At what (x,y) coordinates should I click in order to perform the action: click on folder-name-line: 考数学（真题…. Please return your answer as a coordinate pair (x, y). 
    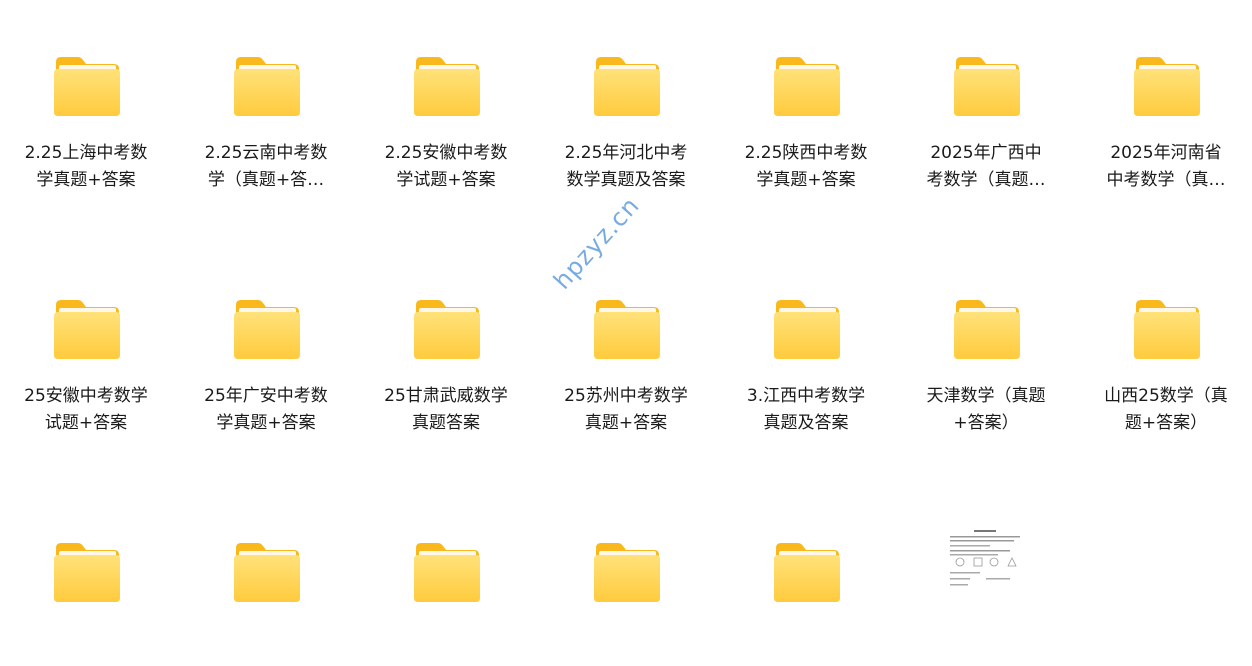
    Looking at the image, I should click on (986, 180).